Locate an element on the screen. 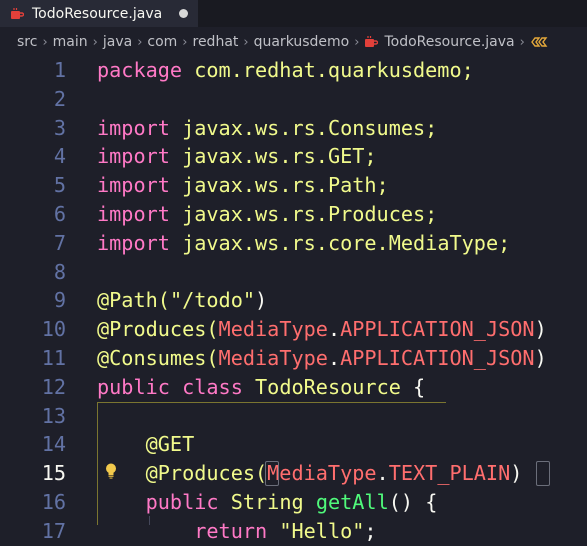  code-token: String is located at coordinates (267, 502).